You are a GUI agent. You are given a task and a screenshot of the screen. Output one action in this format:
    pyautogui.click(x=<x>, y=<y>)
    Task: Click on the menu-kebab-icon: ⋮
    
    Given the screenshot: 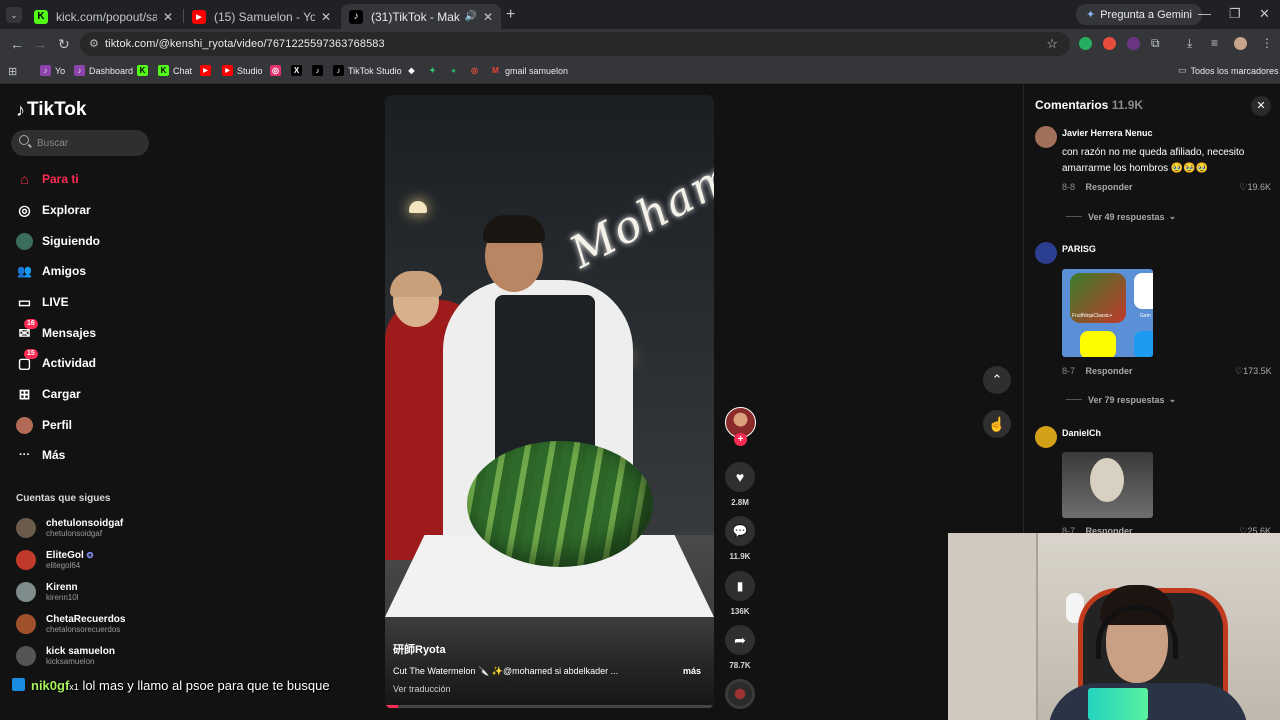 What is the action you would take?
    pyautogui.click(x=1267, y=43)
    